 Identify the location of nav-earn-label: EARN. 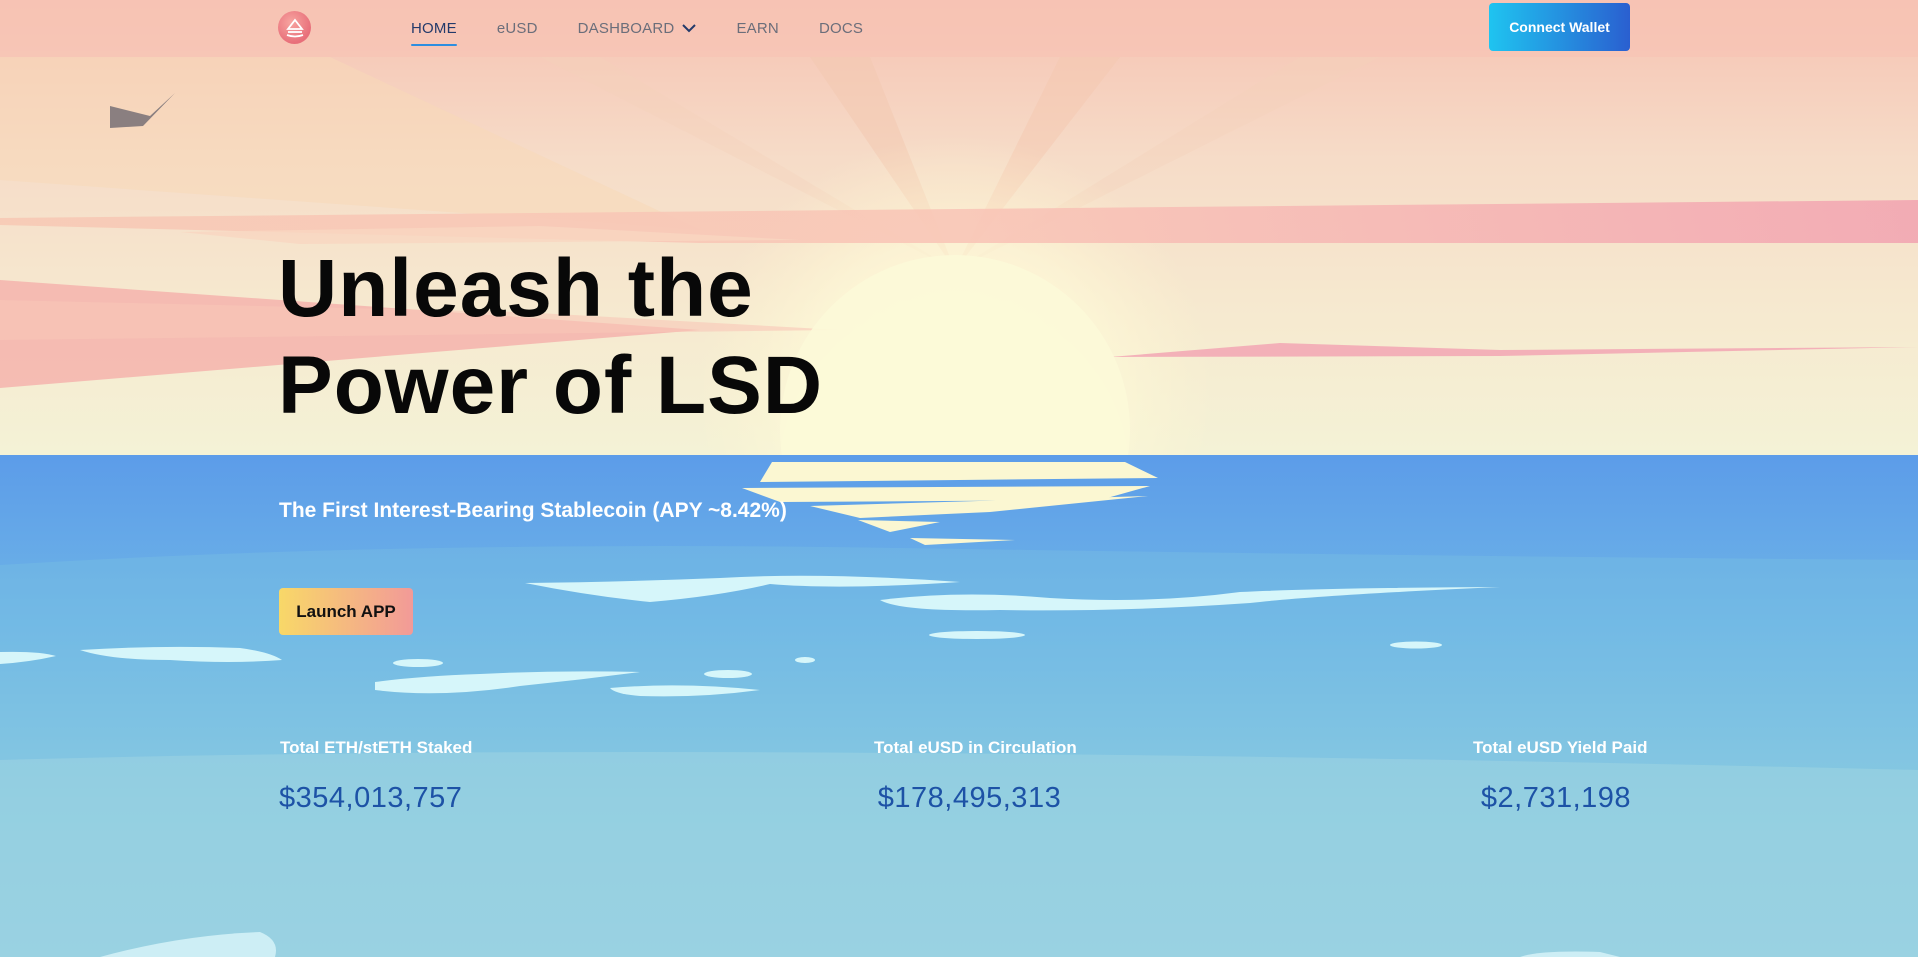
(757, 28).